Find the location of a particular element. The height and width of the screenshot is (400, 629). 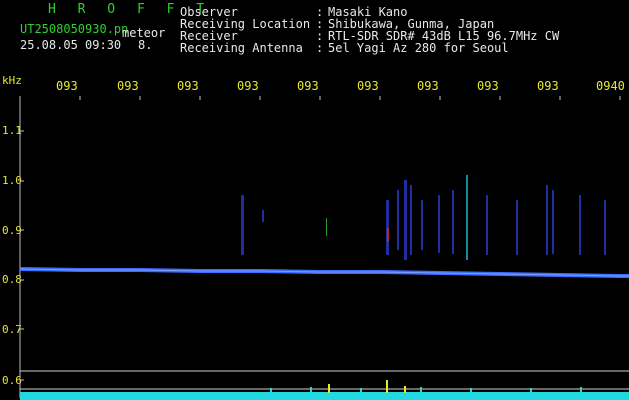

noise-floor-band is located at coordinates (324, 396).